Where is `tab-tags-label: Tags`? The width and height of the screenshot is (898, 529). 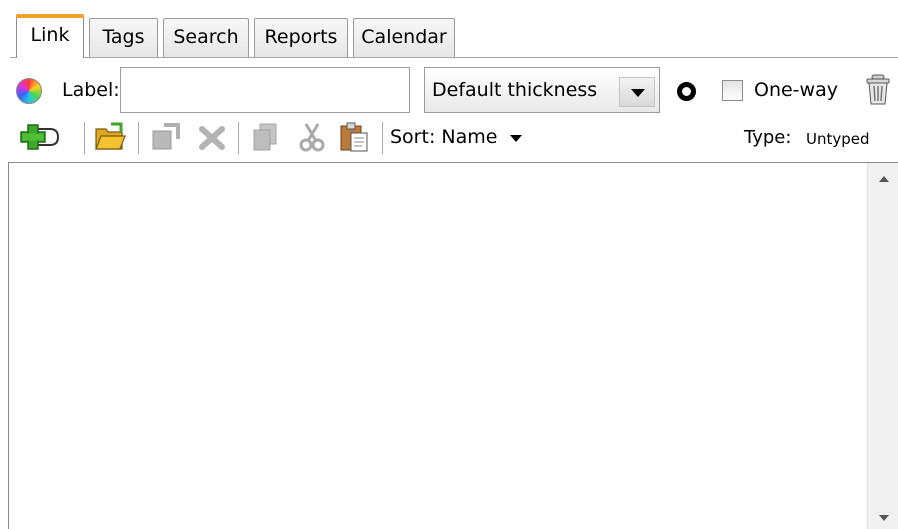
tab-tags-label: Tags is located at coordinates (123, 37).